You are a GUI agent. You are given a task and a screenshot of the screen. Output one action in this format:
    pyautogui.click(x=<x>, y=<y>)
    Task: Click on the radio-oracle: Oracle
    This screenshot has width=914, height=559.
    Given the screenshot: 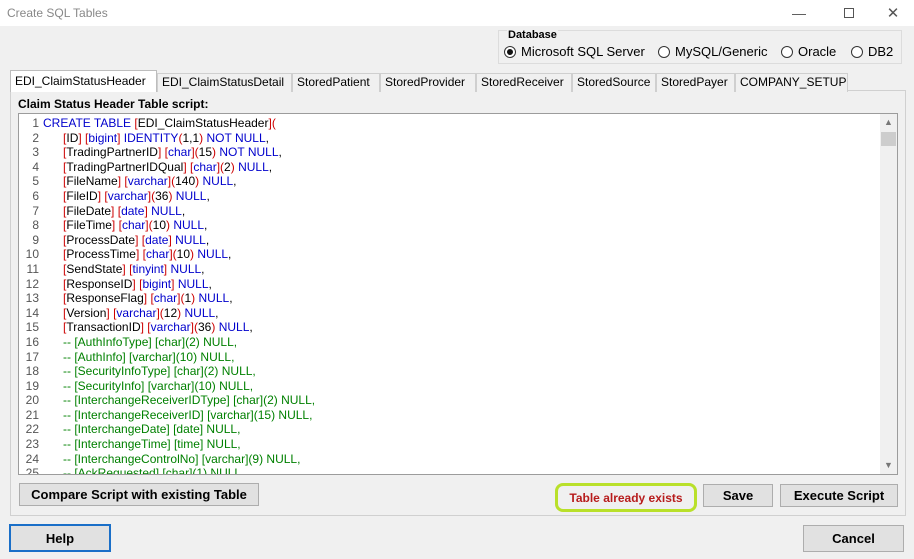 What is the action you would take?
    pyautogui.click(x=808, y=51)
    